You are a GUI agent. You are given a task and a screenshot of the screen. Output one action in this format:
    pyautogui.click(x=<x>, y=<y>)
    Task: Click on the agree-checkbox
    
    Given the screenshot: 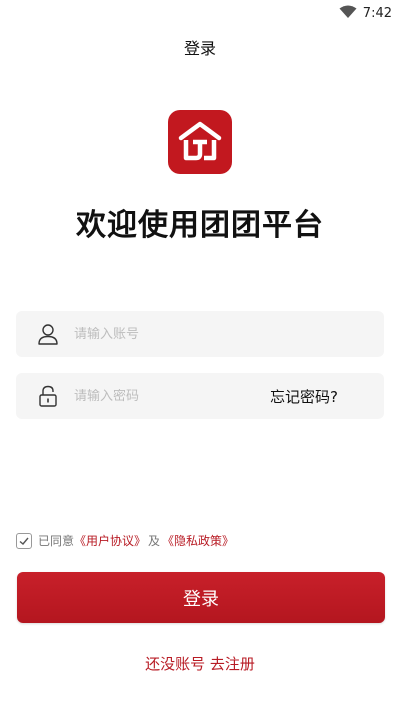 What is the action you would take?
    pyautogui.click(x=24, y=540)
    